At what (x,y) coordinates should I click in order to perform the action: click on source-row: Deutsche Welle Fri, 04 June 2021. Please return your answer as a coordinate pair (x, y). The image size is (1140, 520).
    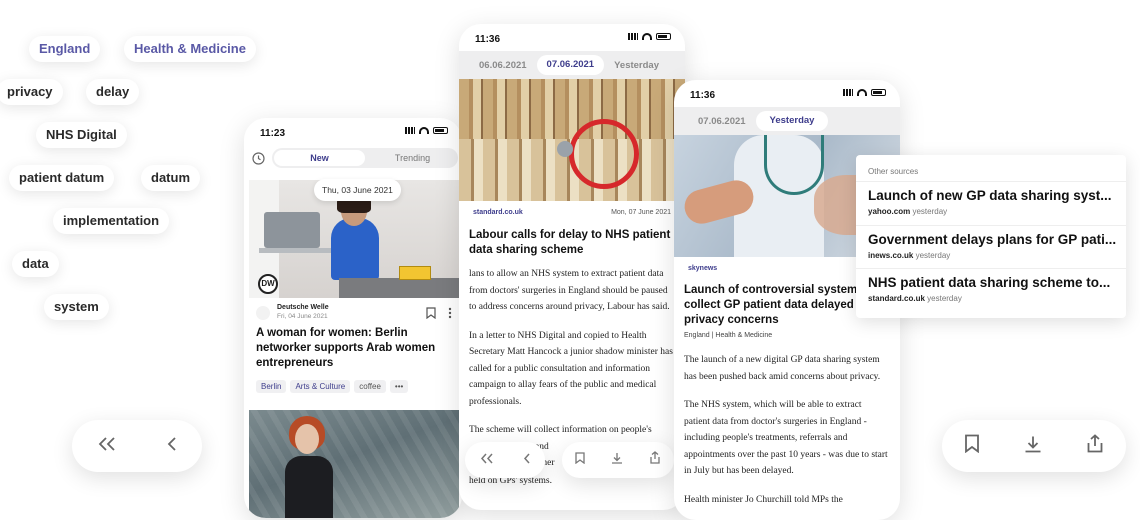
    Looking at the image, I should click on (355, 314).